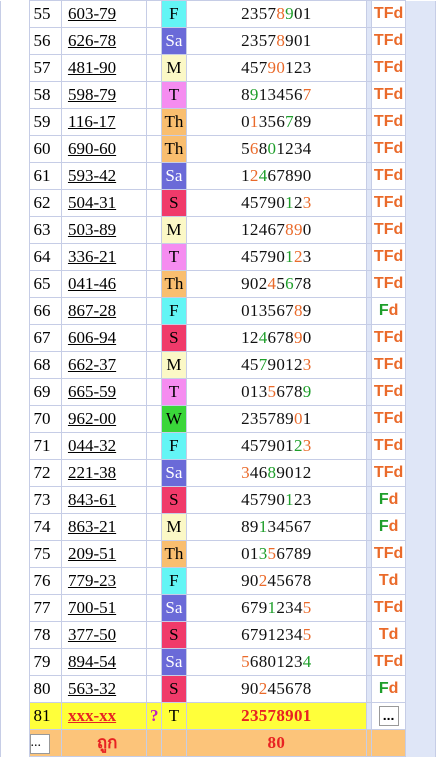  I want to click on code-link: 700-51, so click(92, 607).